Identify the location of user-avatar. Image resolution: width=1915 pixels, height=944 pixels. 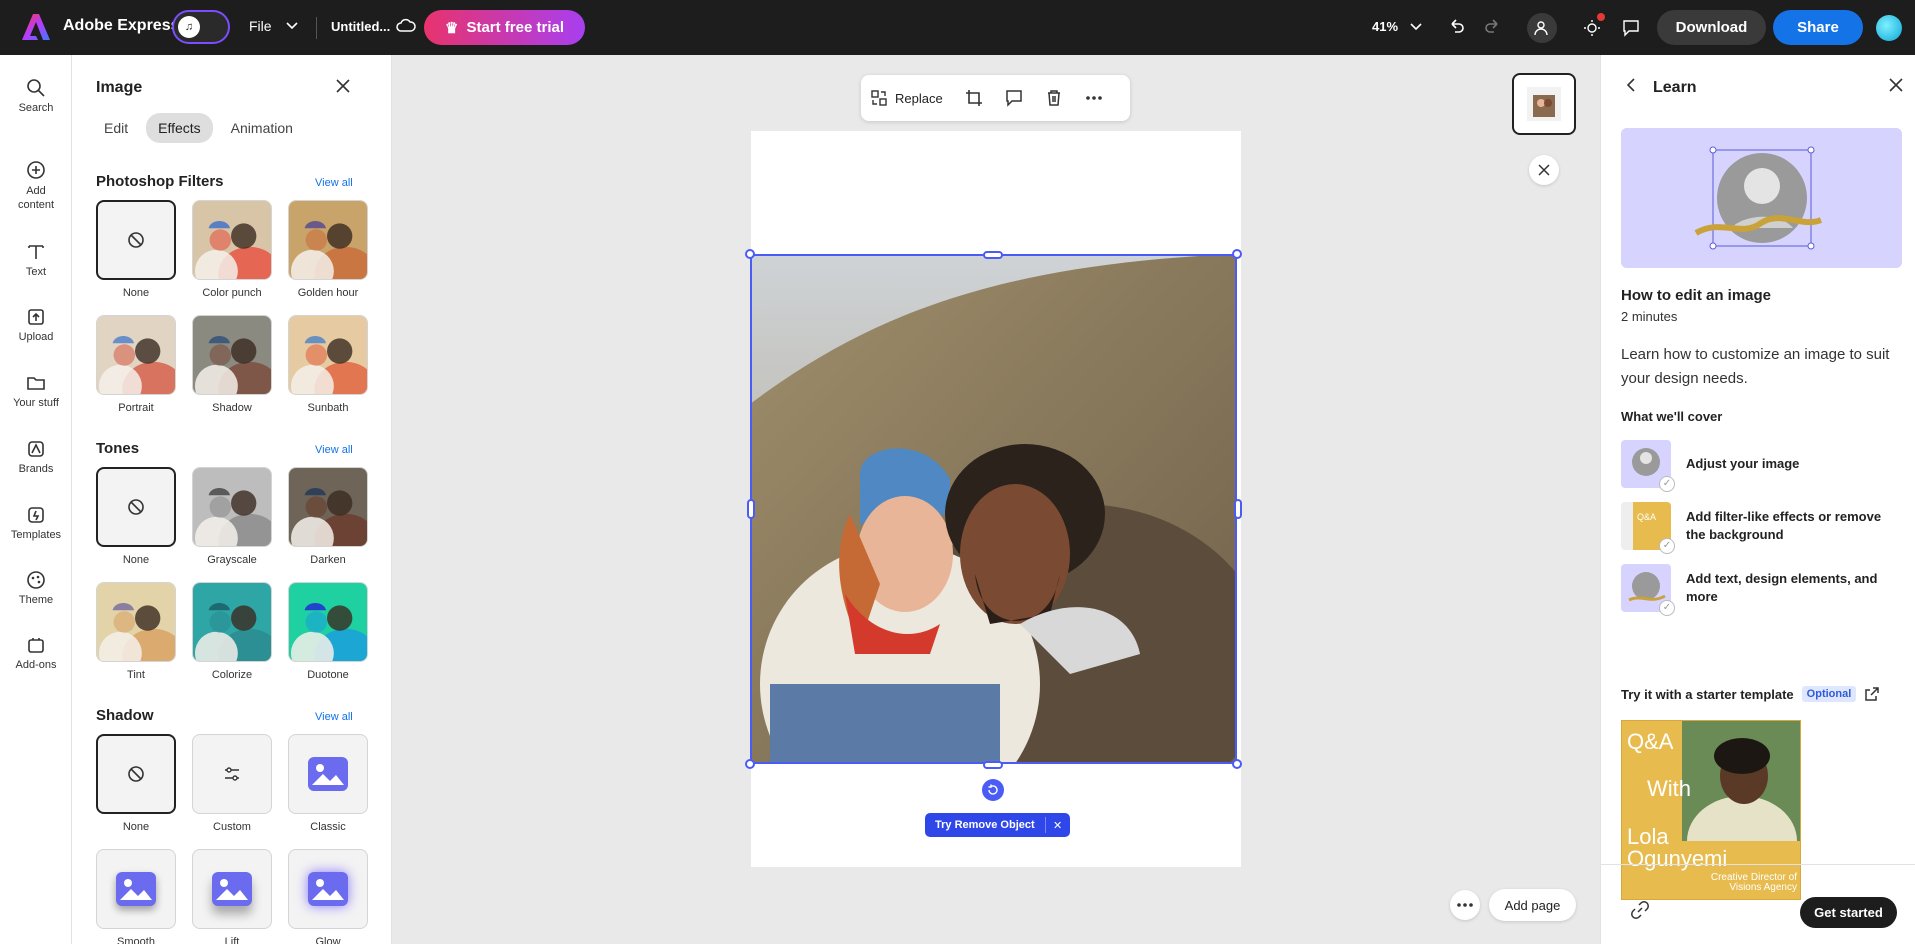
(1889, 28).